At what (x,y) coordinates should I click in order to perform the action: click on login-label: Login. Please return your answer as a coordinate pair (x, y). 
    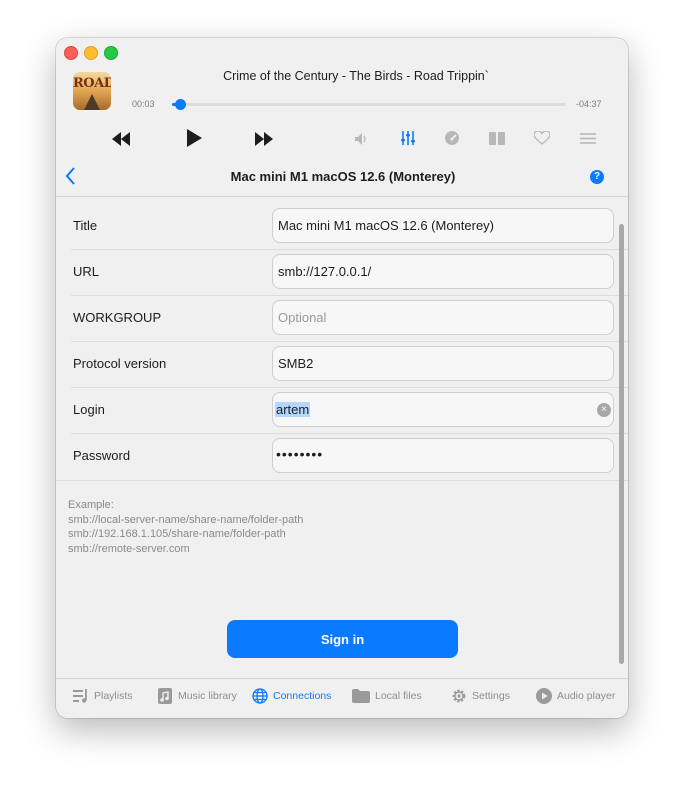
    Looking at the image, I should click on (89, 409).